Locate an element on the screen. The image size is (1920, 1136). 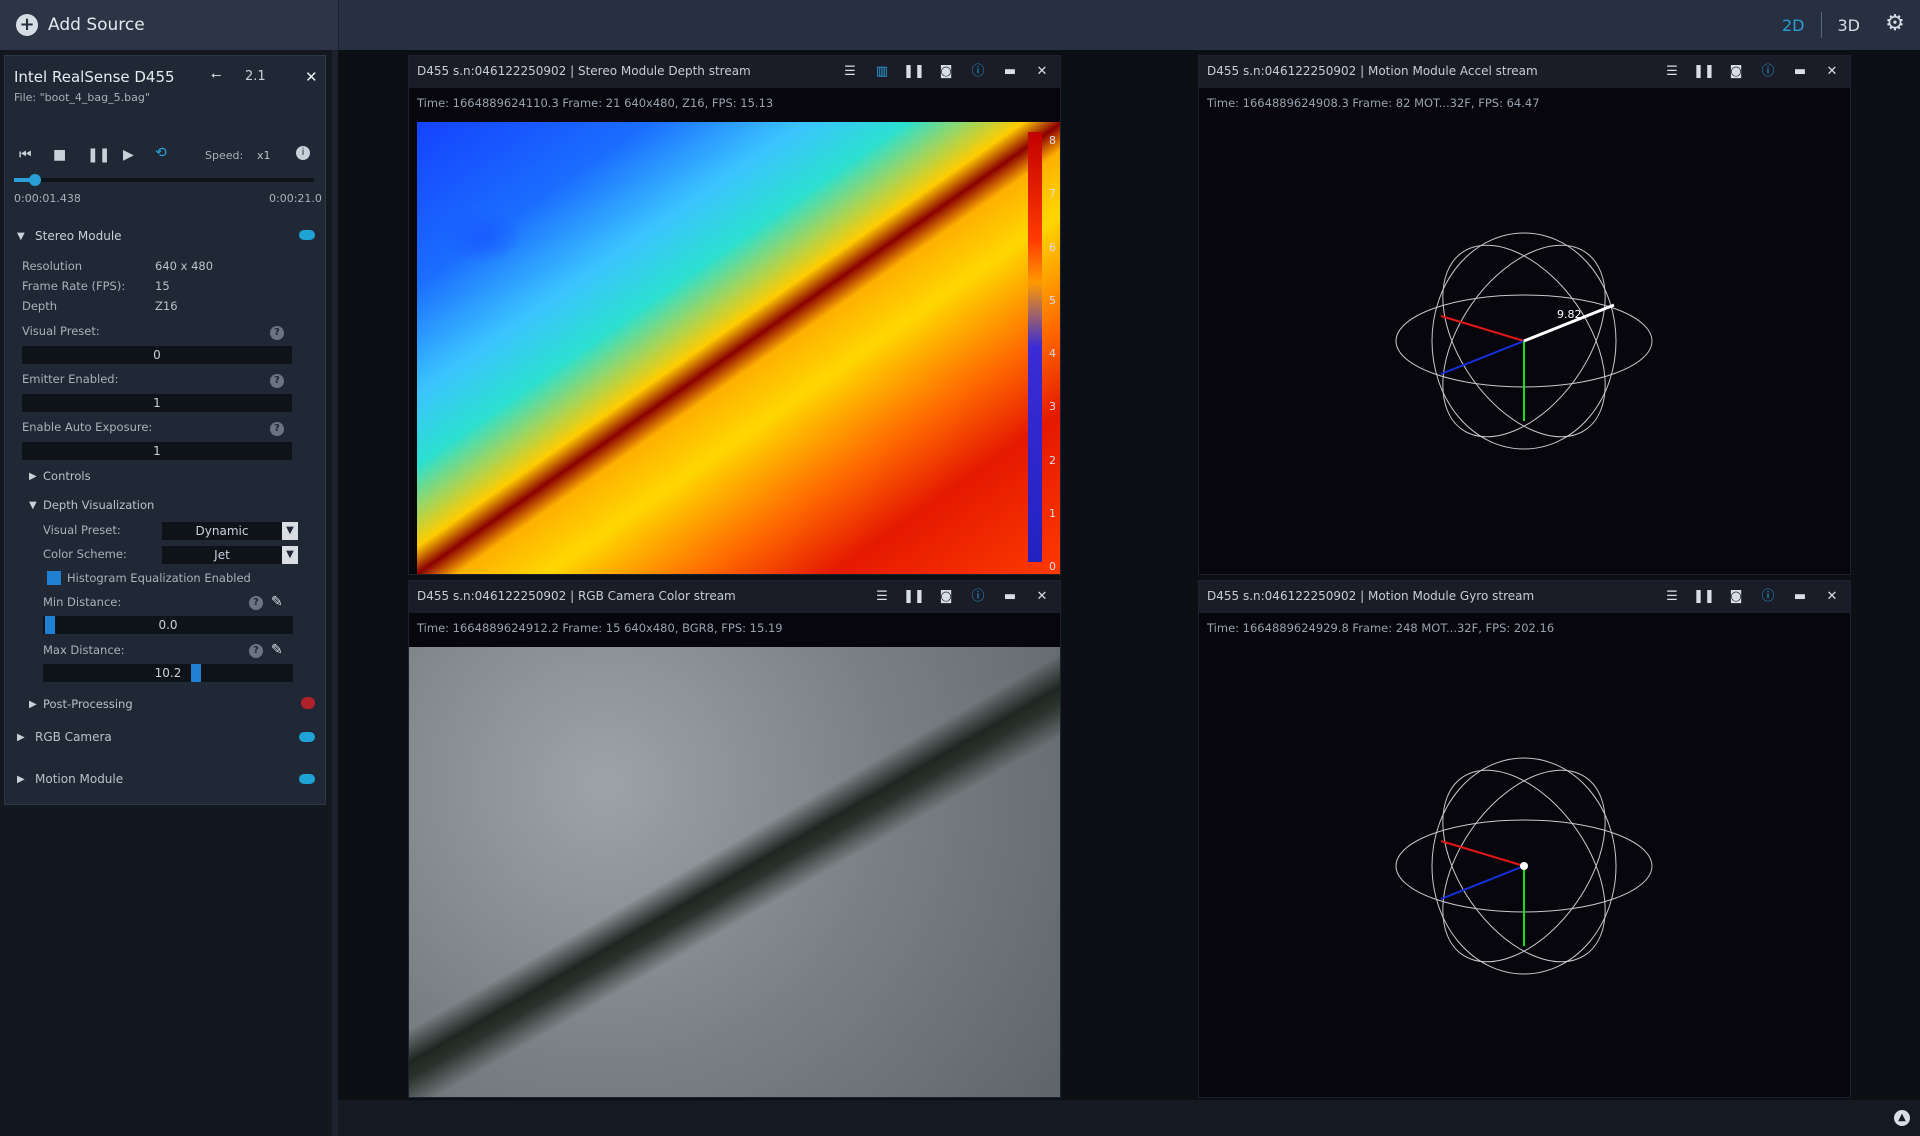
depth-format-value: Z16 is located at coordinates (166, 306).